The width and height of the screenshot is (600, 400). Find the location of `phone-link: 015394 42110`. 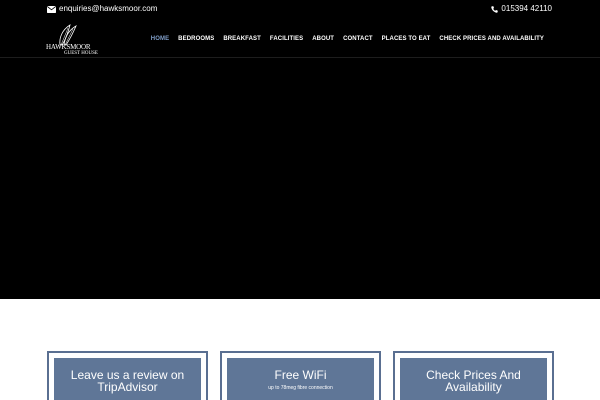

phone-link: 015394 42110 is located at coordinates (521, 9).